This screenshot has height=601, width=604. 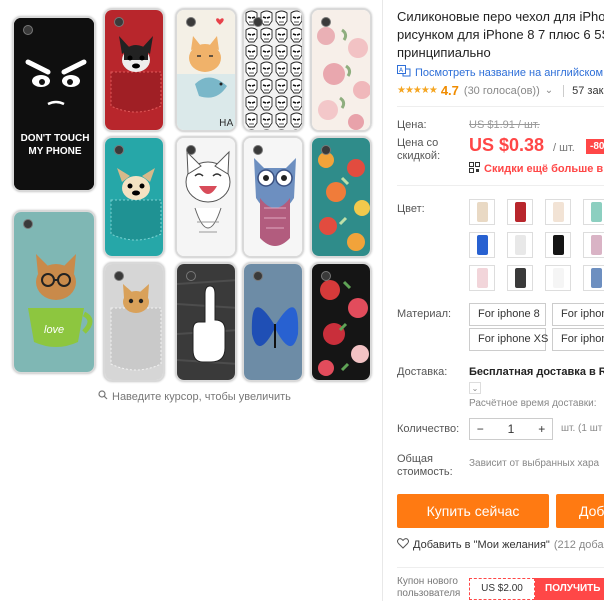 I want to click on original-price: US $1.91 / шт., so click(x=504, y=125).